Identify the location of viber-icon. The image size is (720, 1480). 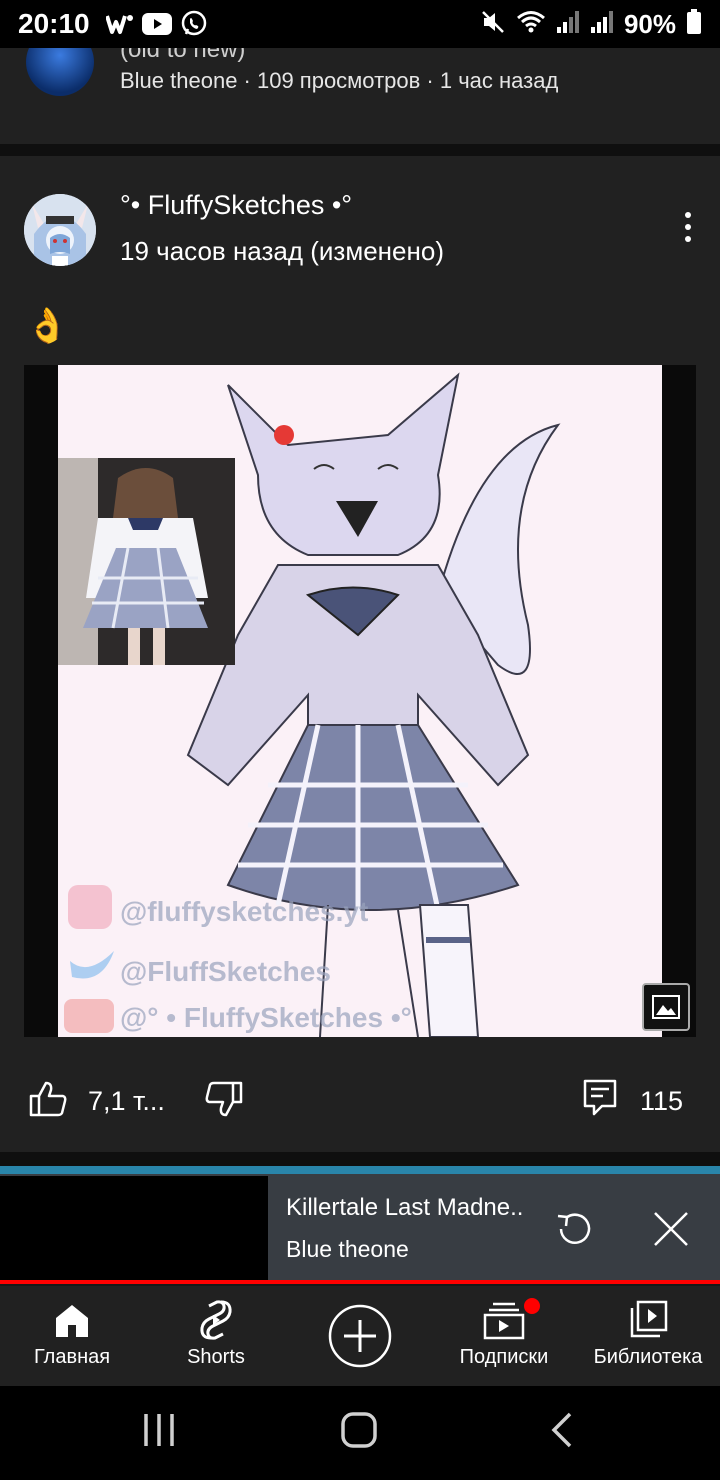
(194, 24).